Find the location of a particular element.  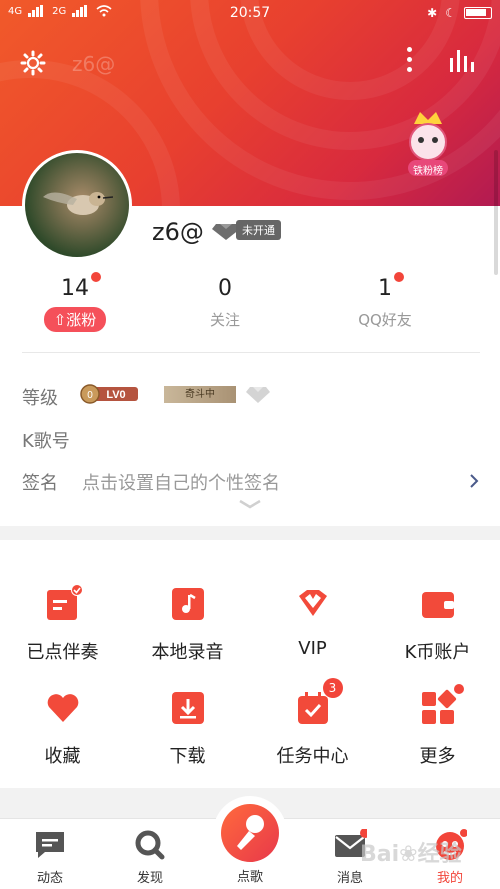

scrollbar is located at coordinates (496, 212).